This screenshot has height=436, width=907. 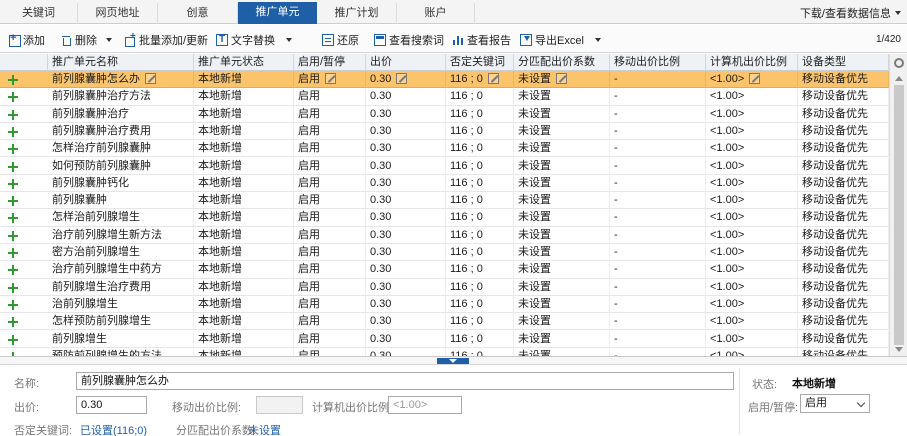 I want to click on restore-button: 还原, so click(x=340, y=40).